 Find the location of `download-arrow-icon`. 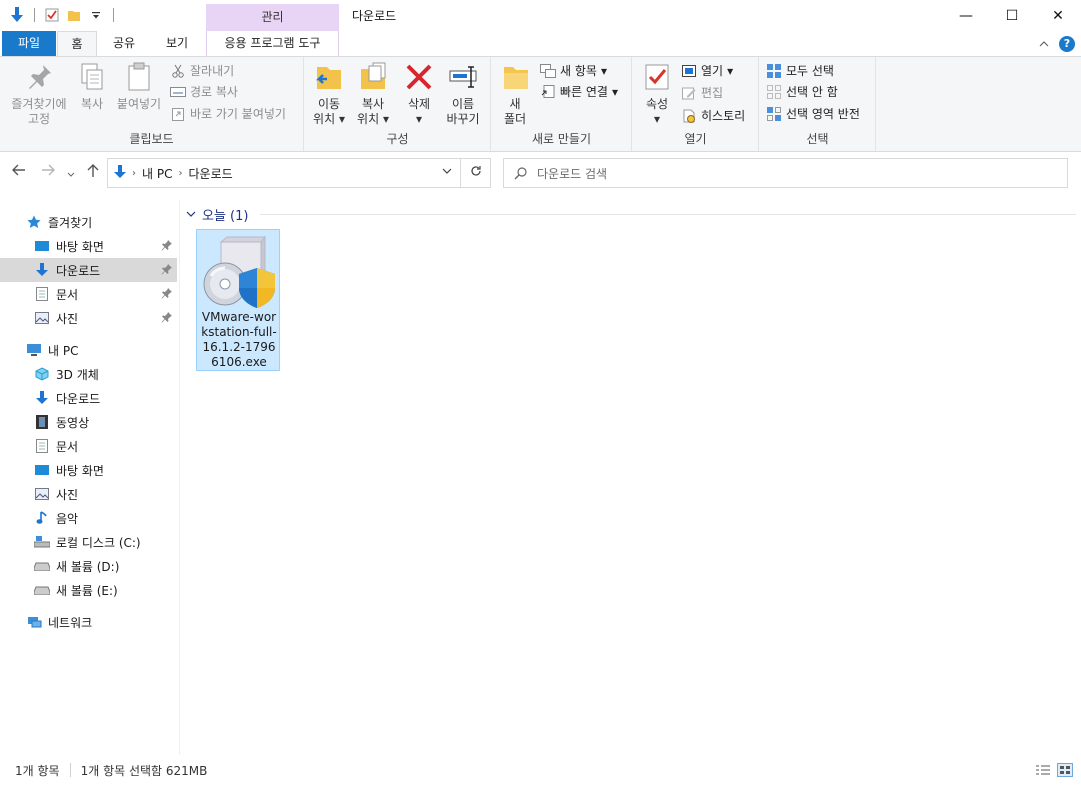

download-arrow-icon is located at coordinates (17, 15).